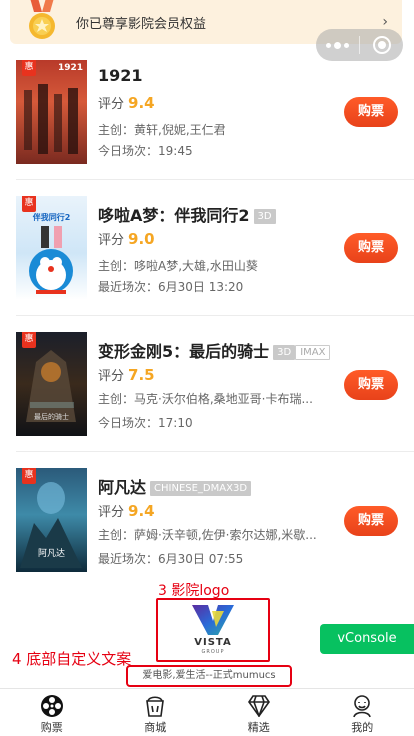 This screenshot has height=736, width=414. Describe the element at coordinates (385, 22) in the screenshot. I see `chevron-right-icon: ›` at that location.